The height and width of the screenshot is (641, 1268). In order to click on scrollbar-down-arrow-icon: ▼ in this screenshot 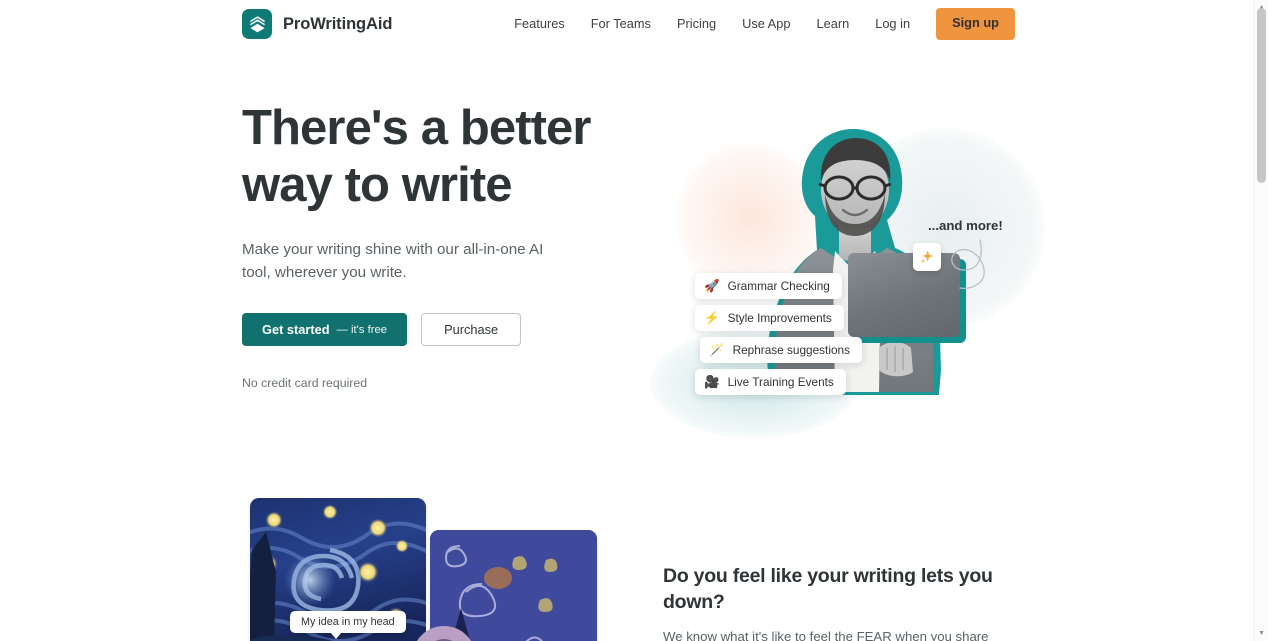, I will do `click(1261, 633)`.